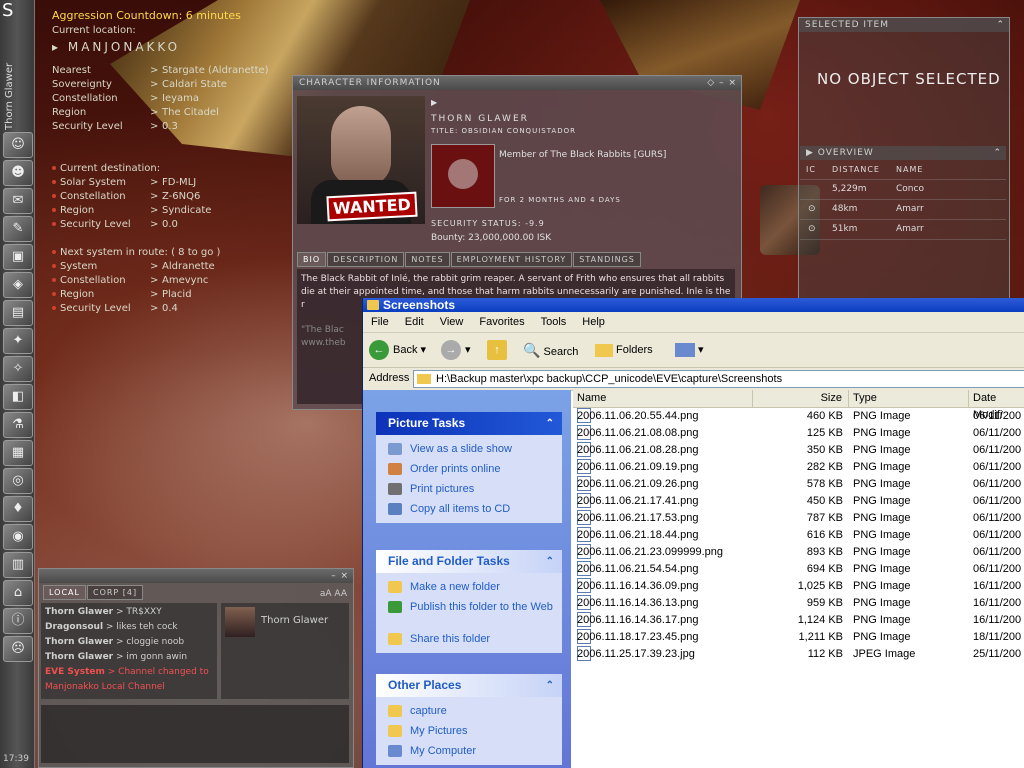 The width and height of the screenshot is (1024, 768). I want to click on chat-author: Dragonsoul, so click(74, 627).